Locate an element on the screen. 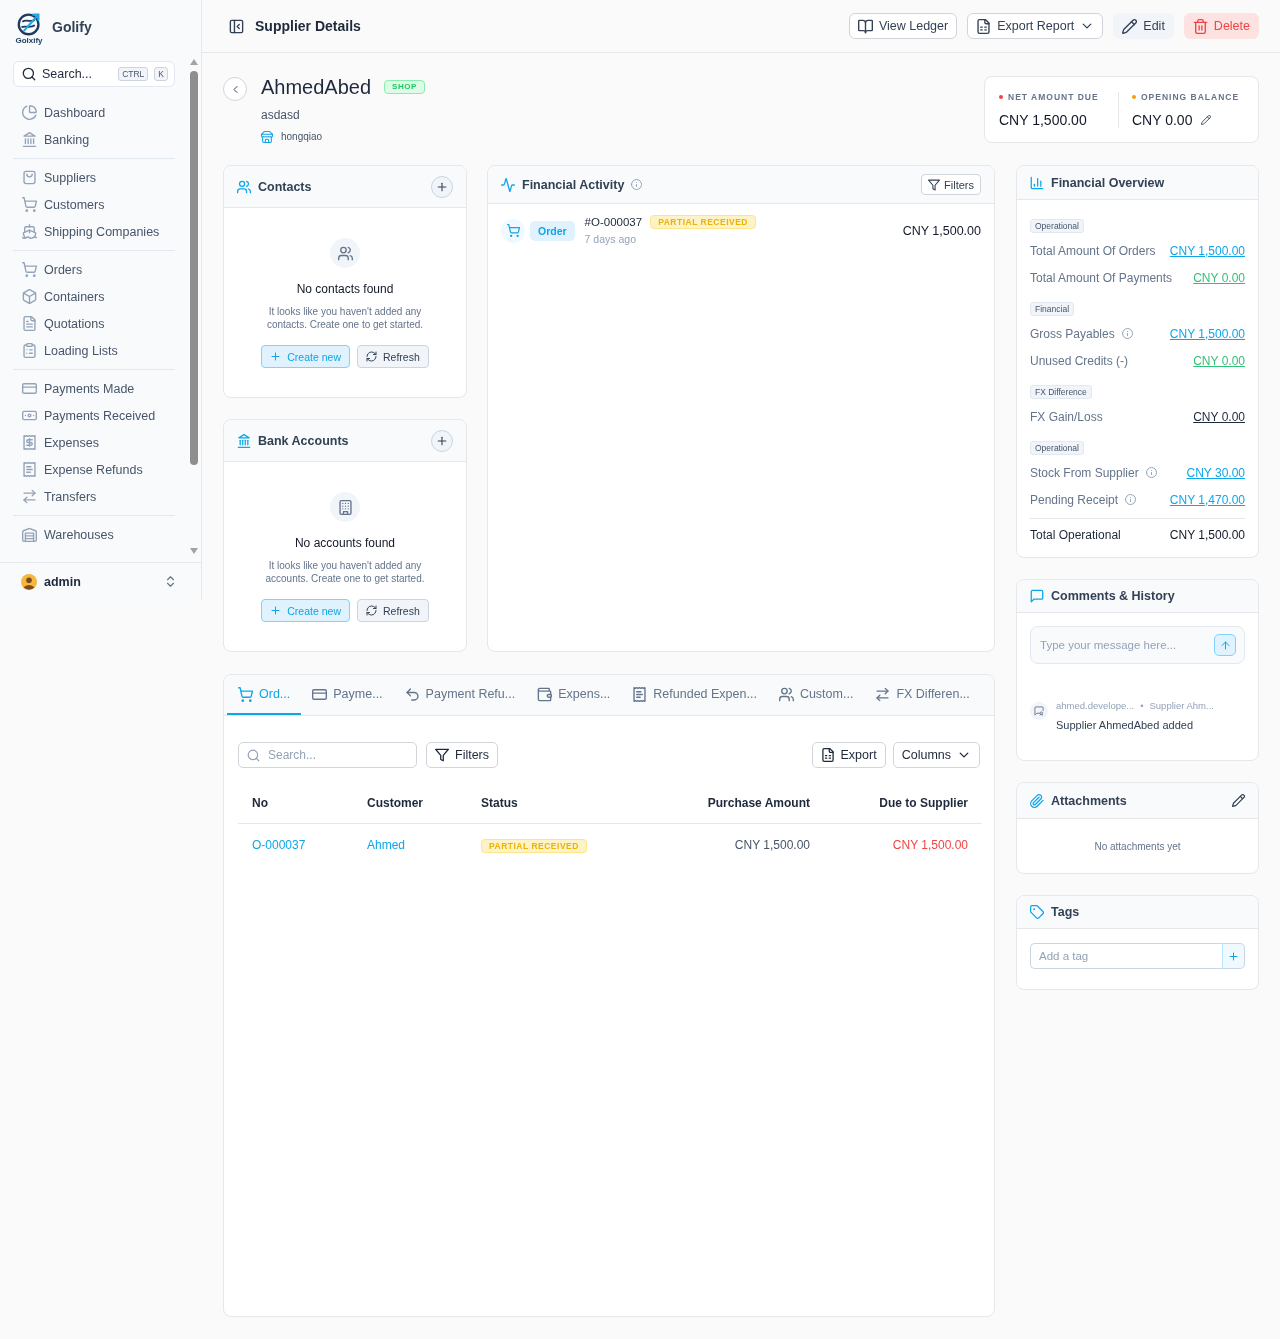 The height and width of the screenshot is (1339, 1280). scroll-up-icon is located at coordinates (194, 62).